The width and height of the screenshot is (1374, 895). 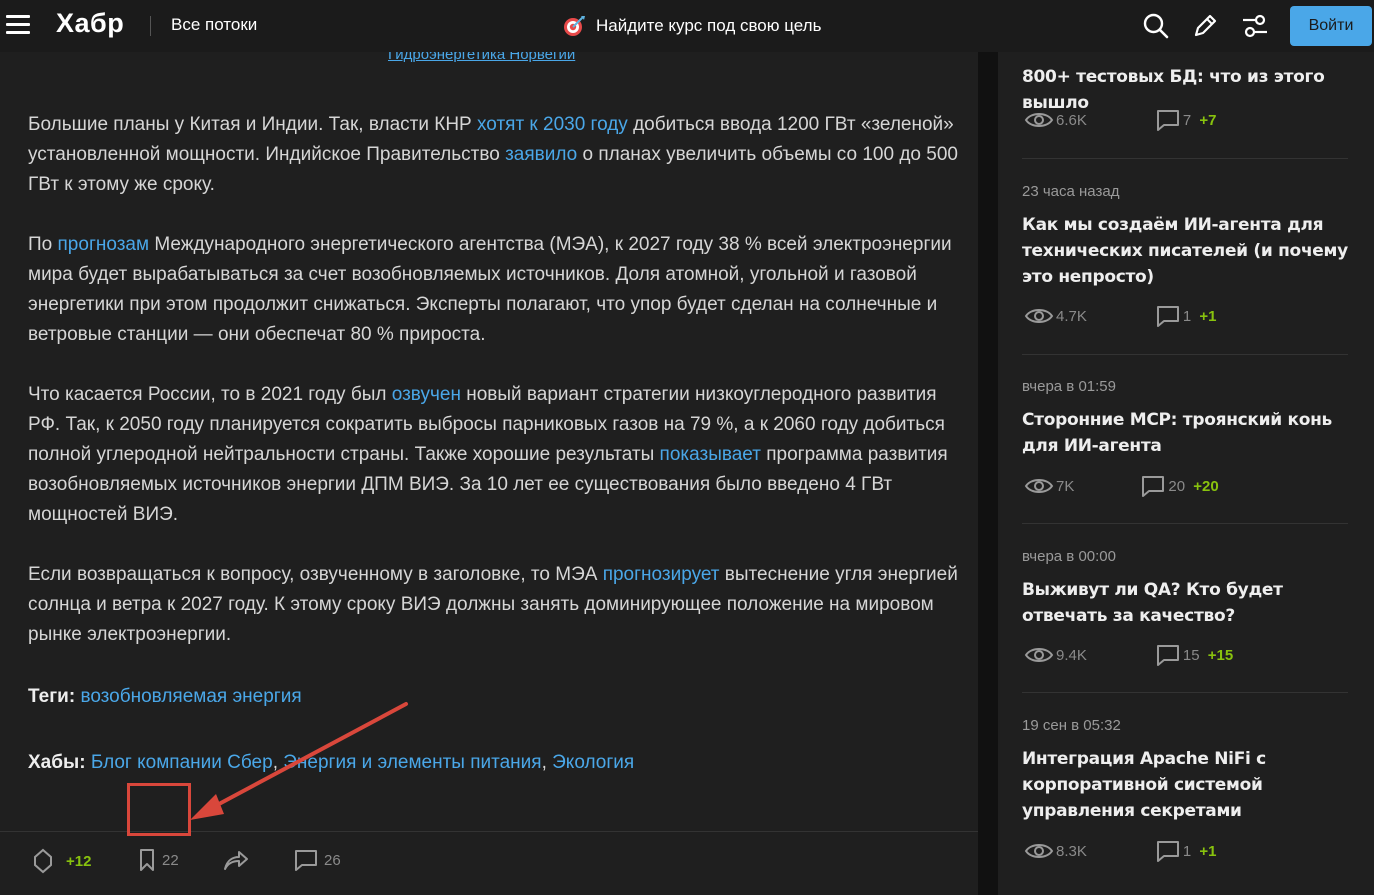 I want to click on related-post: 800+ тестовых БД: что из этого вышло, so click(x=1185, y=84).